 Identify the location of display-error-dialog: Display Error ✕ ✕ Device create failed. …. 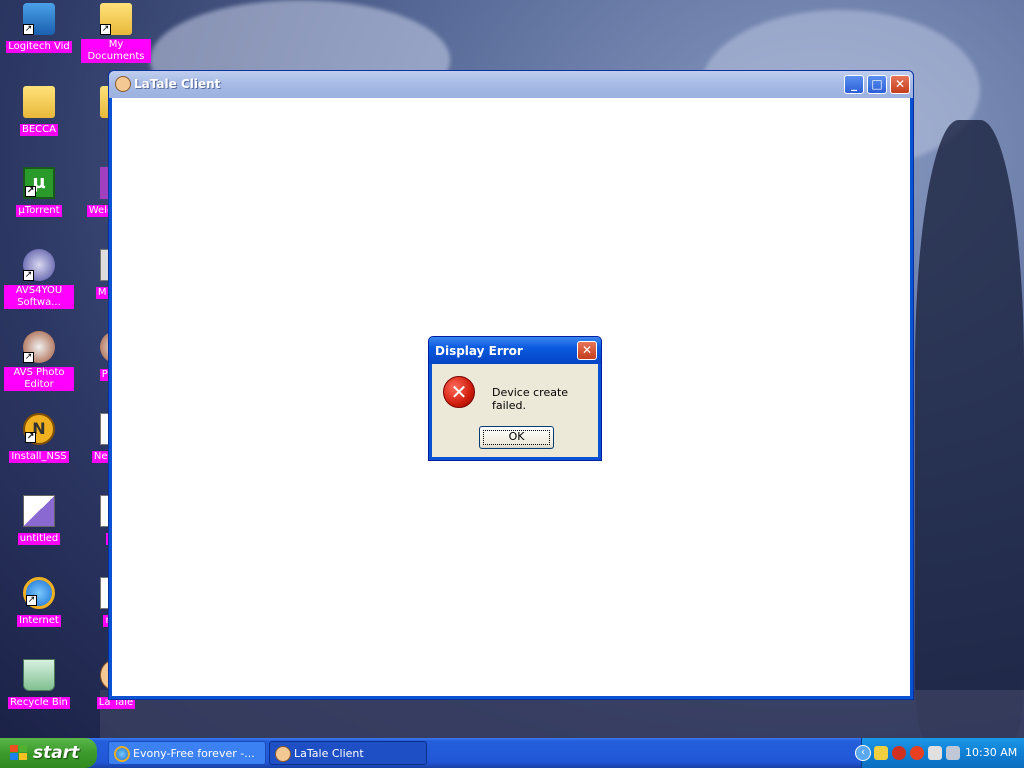
(515, 398).